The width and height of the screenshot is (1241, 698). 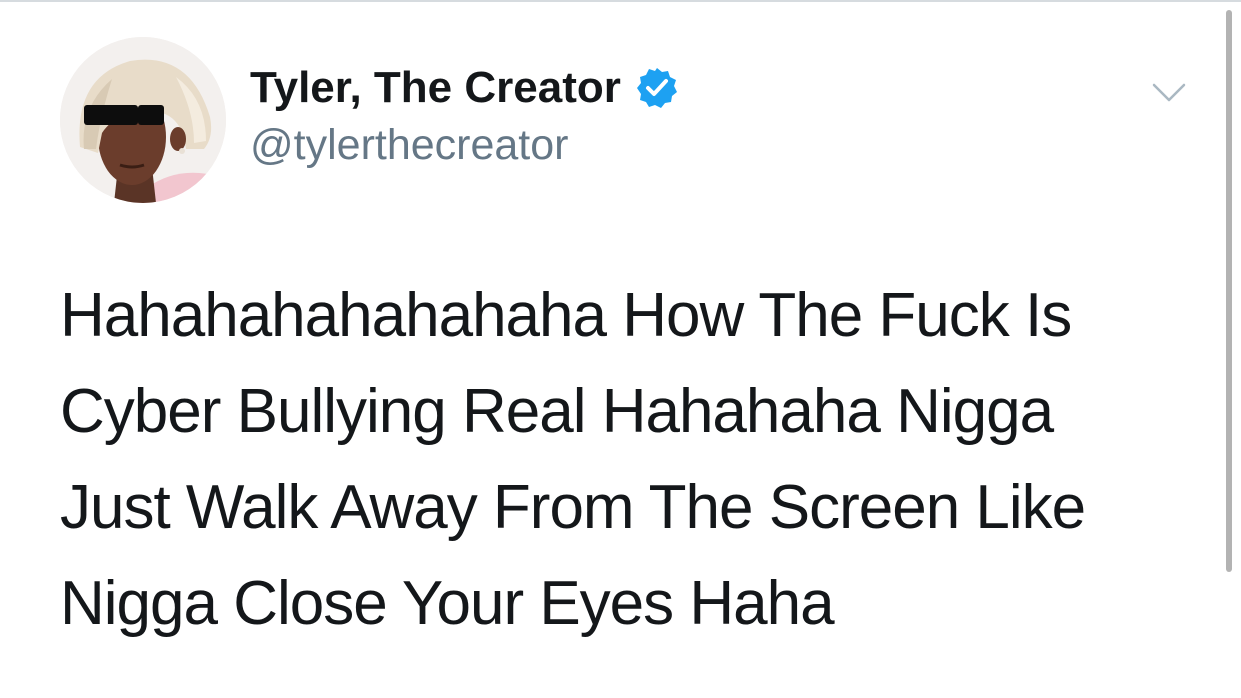 What do you see at coordinates (435, 88) in the screenshot?
I see `author-display-name: Tyler, The Creator` at bounding box center [435, 88].